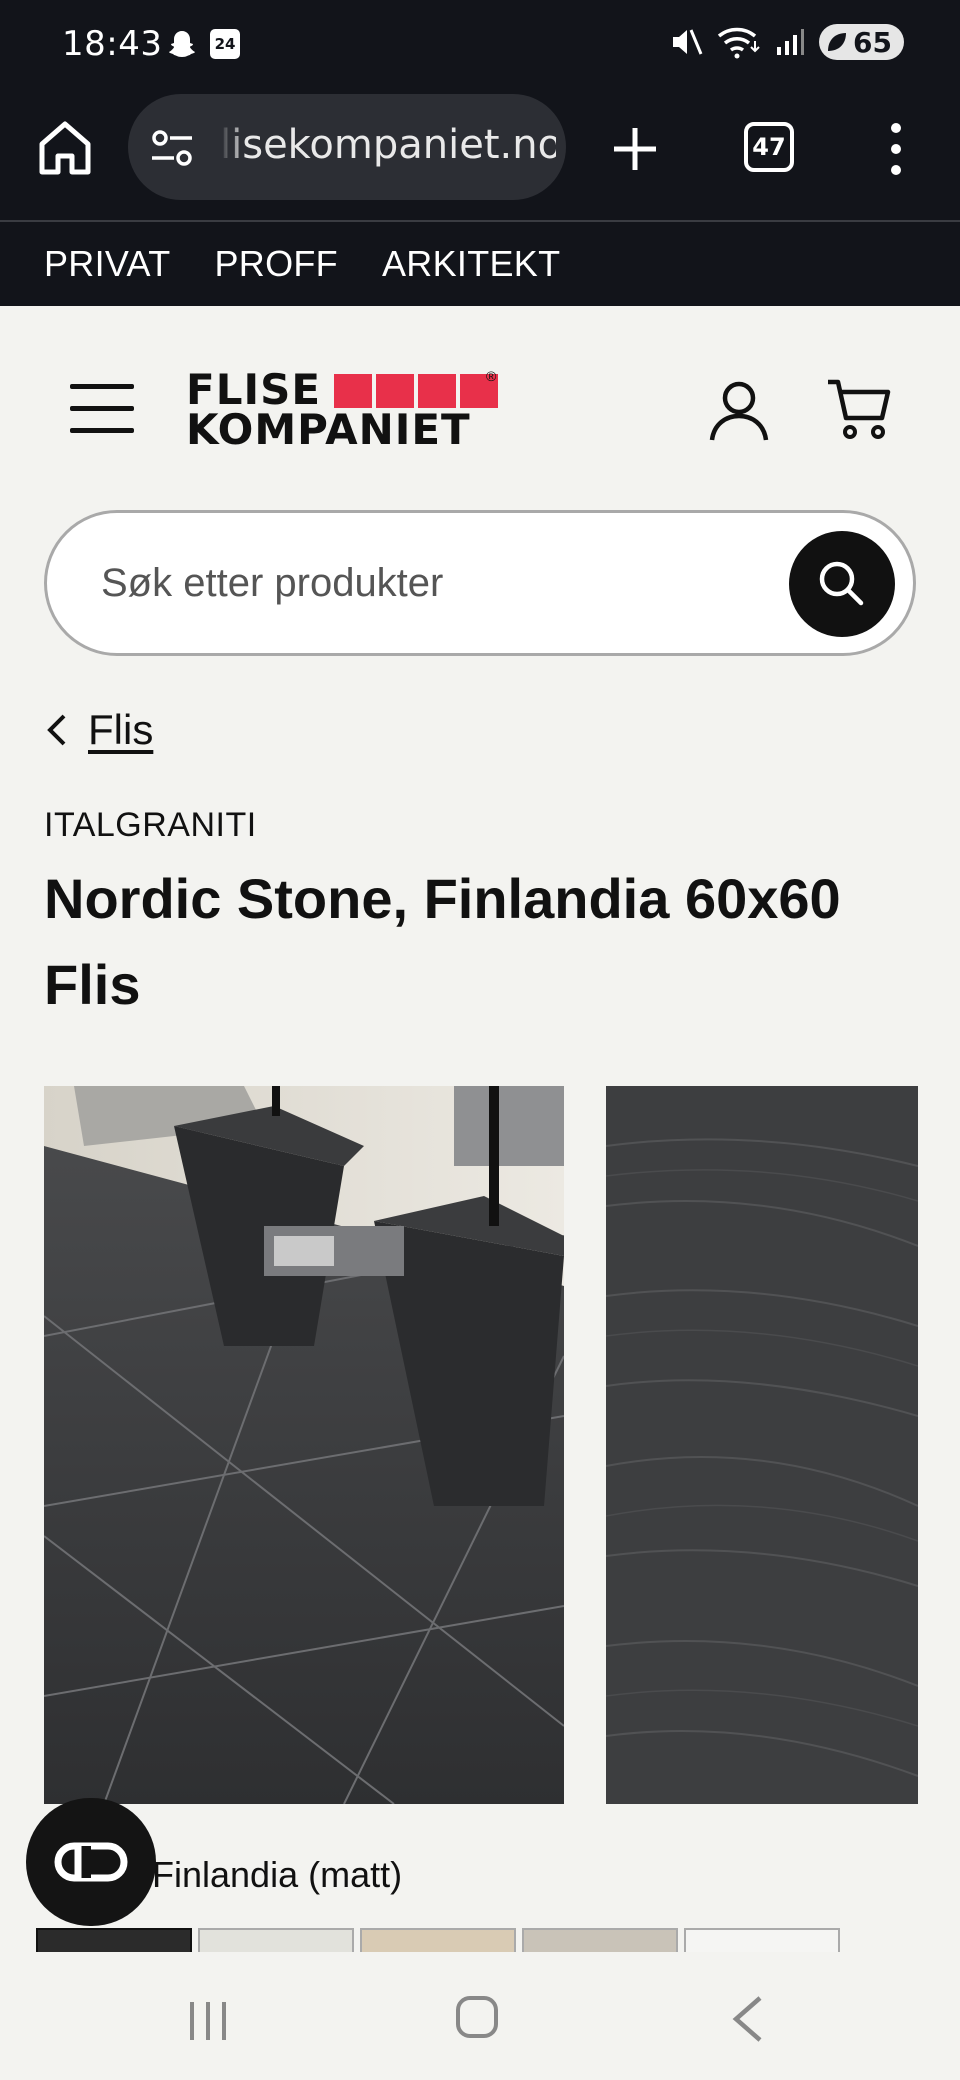 The width and height of the screenshot is (960, 2080). I want to click on more-vertical-icon, so click(896, 149).